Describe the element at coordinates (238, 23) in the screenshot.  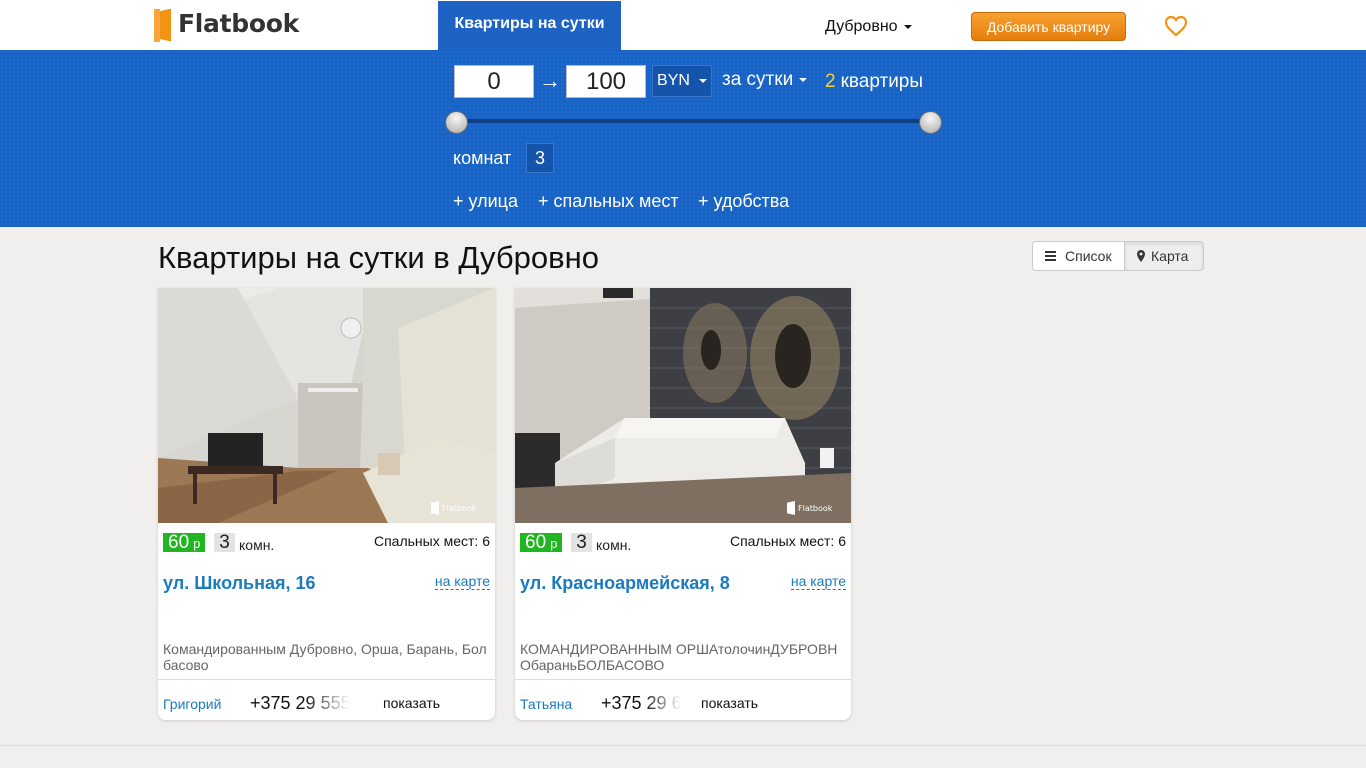
I see `logo-text: Flatbook` at that location.